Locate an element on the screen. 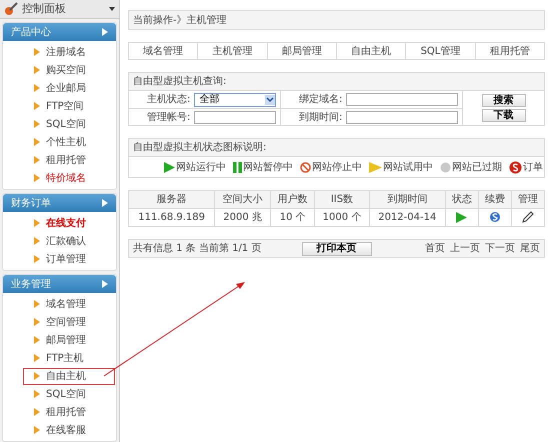 This screenshot has height=442, width=553. field-label: 绑定域名: is located at coordinates (320, 99).